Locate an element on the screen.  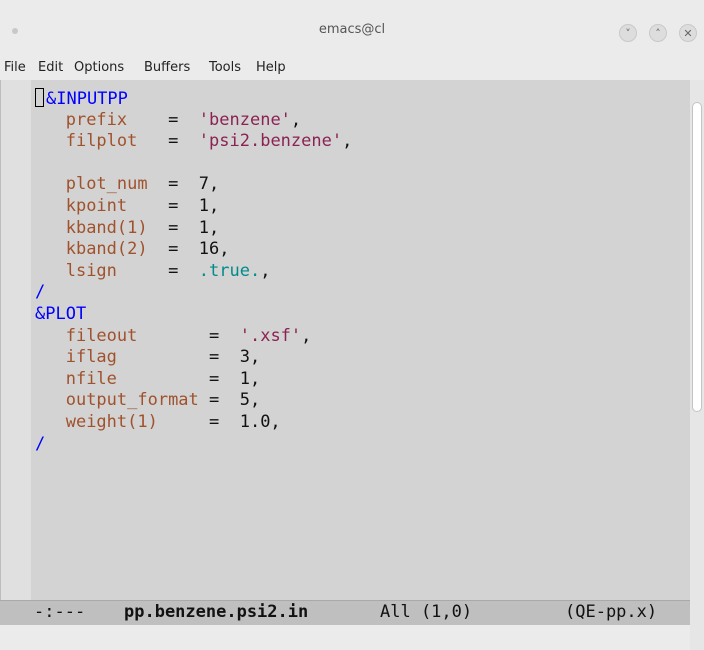
chevron-up-icon: ˄ is located at coordinates (658, 33).